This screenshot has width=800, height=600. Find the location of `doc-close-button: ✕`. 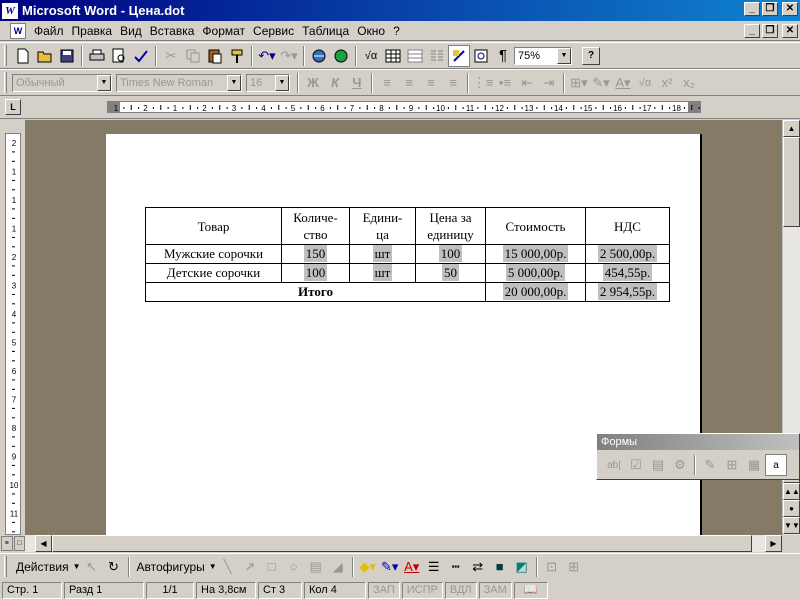

doc-close-button: ✕ is located at coordinates (790, 31).